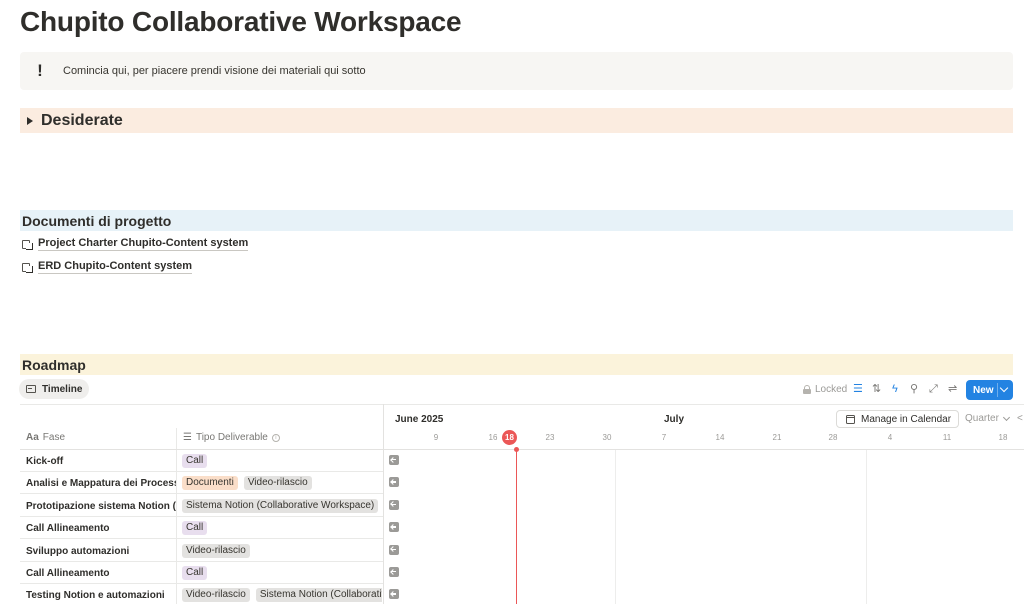 The image size is (1024, 604). I want to click on lock-icon, so click(807, 389).